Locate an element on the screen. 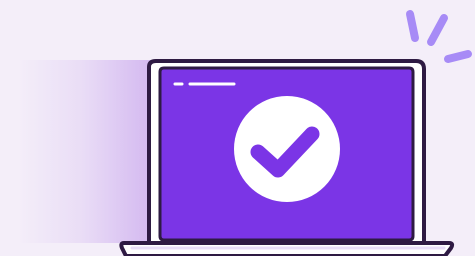 The height and width of the screenshot is (256, 475). check-circle is located at coordinates (287, 149).